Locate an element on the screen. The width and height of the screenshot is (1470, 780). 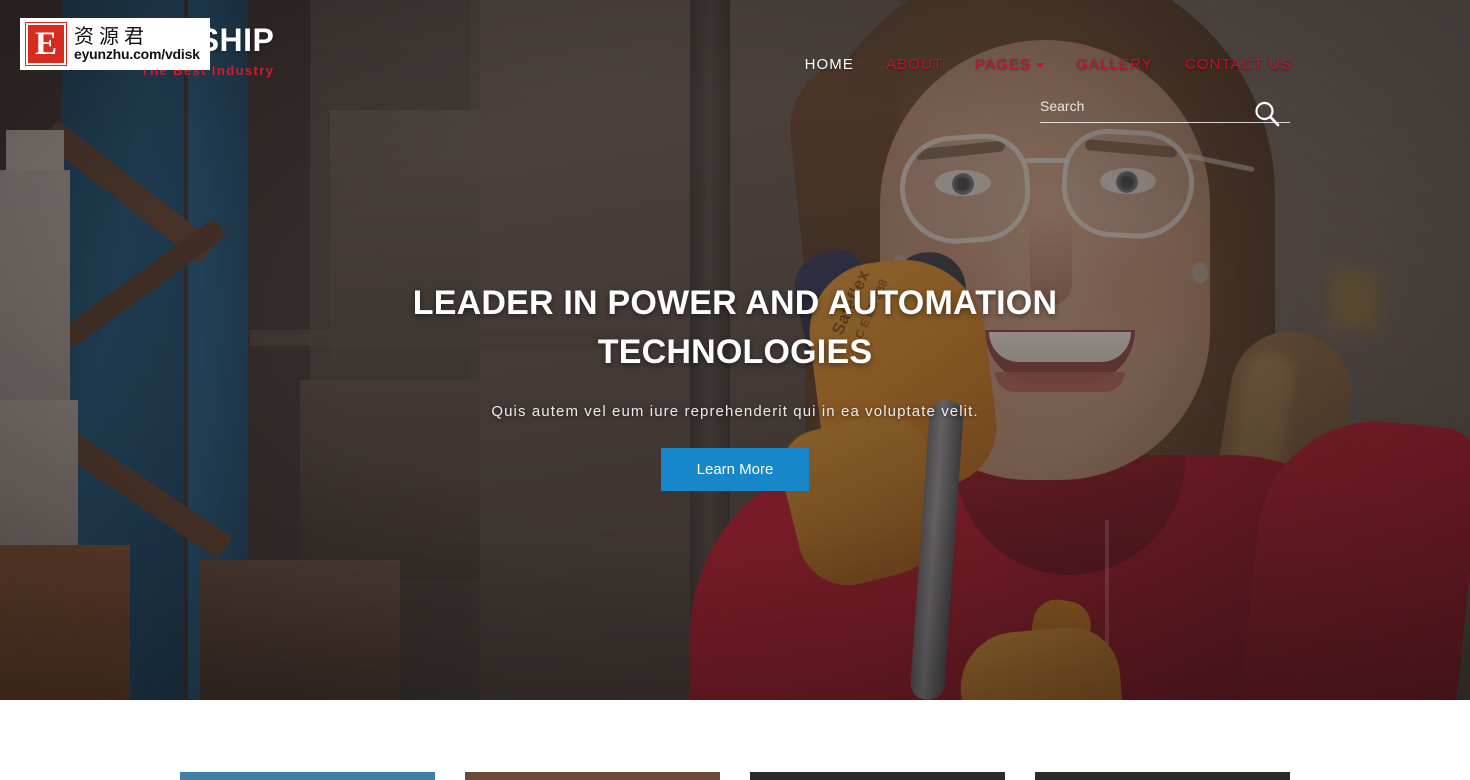
chevron-down-icon is located at coordinates (1040, 65).